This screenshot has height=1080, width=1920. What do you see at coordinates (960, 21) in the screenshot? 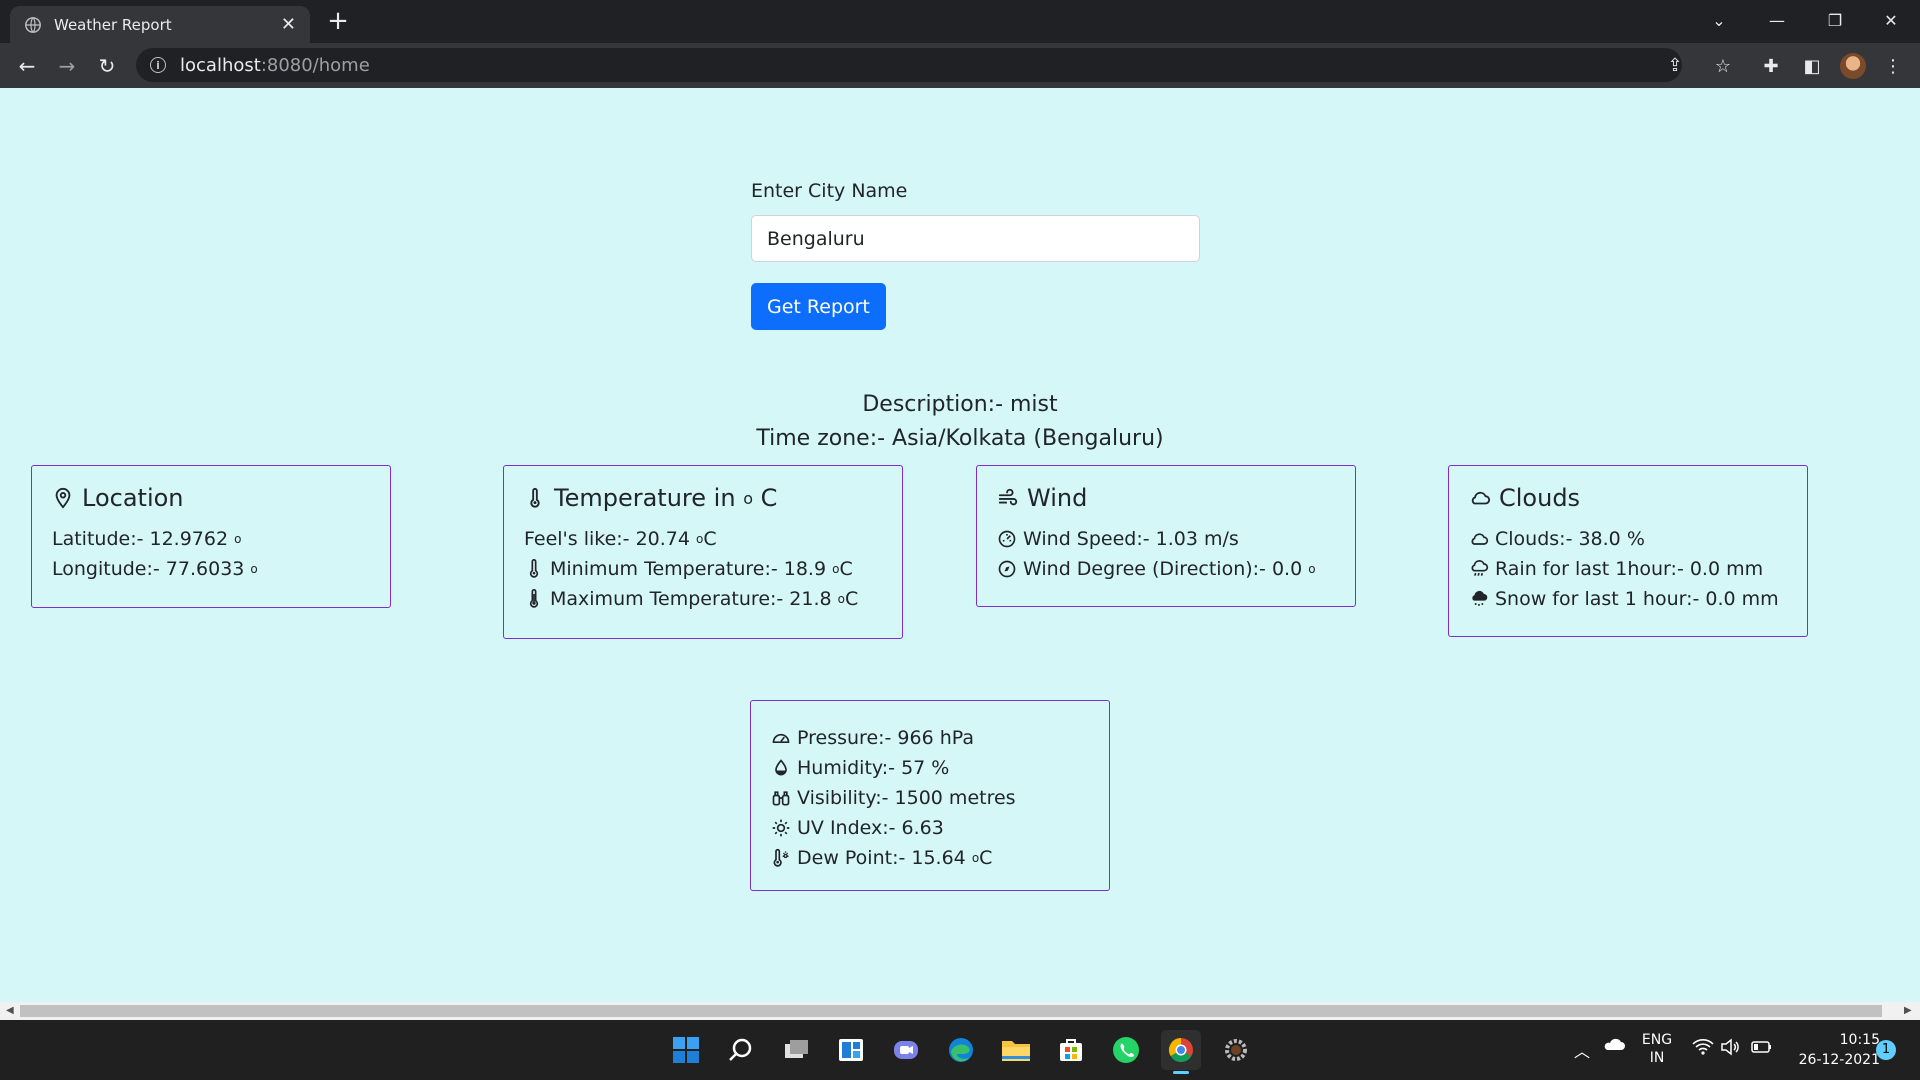
I see `browser-tab-bar: Weather Report ✕ + ⌄ — ❐ ✕` at bounding box center [960, 21].